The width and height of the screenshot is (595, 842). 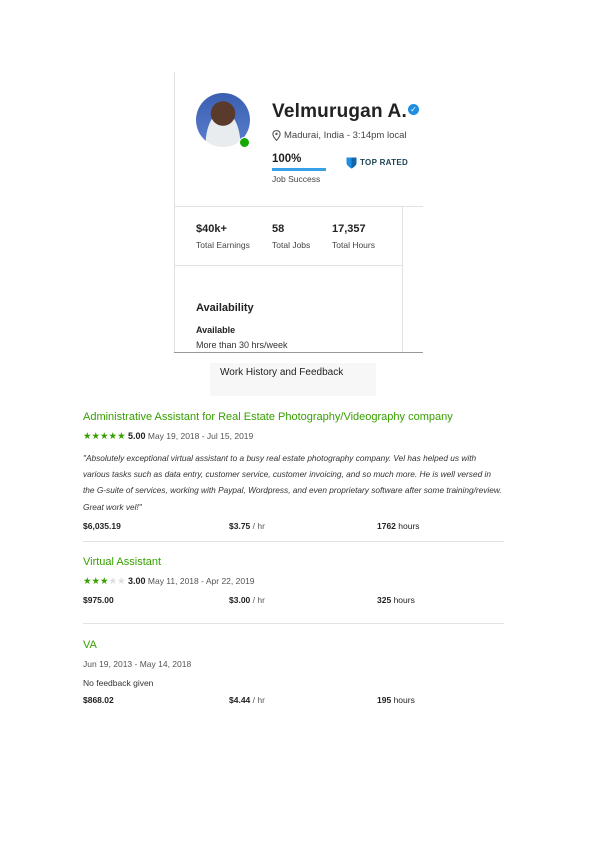 What do you see at coordinates (98, 700) in the screenshot?
I see `job-earned: $868.02` at bounding box center [98, 700].